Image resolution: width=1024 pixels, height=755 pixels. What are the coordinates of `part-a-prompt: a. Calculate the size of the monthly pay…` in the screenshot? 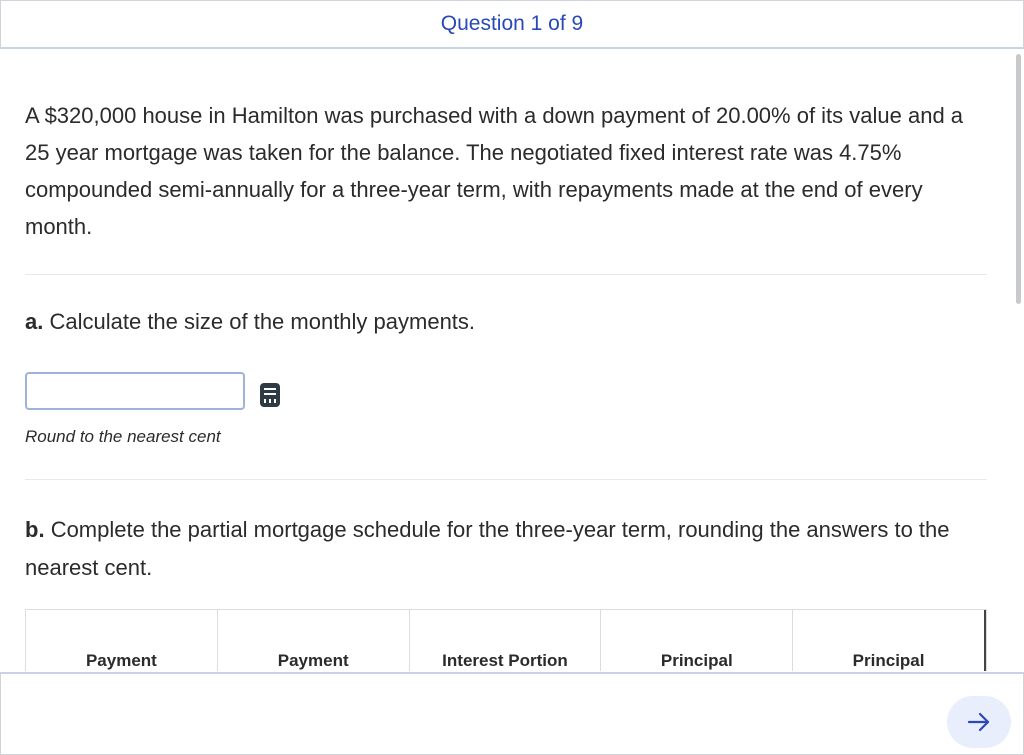 It's located at (250, 322).